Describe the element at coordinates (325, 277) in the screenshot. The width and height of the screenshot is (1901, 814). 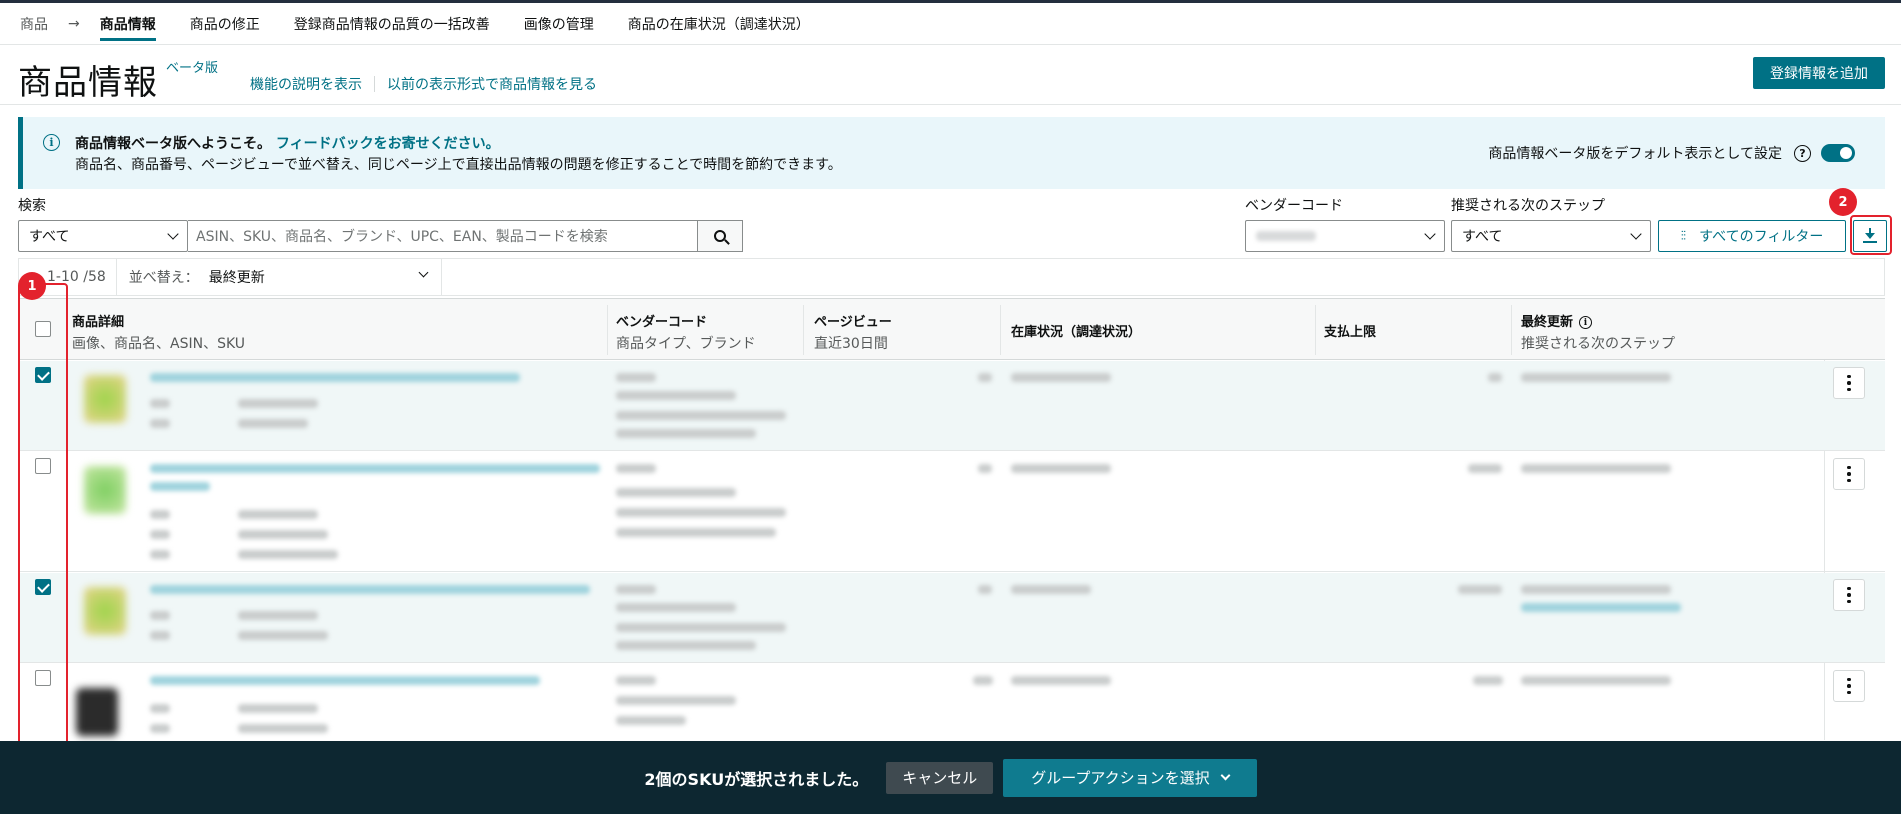
I see `sort-select: 最終更新` at that location.